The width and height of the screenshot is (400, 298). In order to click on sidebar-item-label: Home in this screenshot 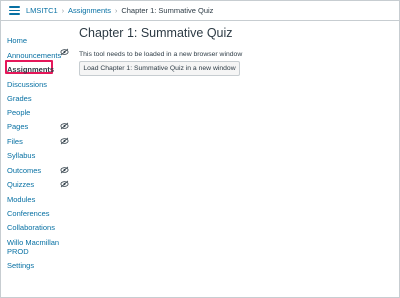, I will do `click(17, 40)`.